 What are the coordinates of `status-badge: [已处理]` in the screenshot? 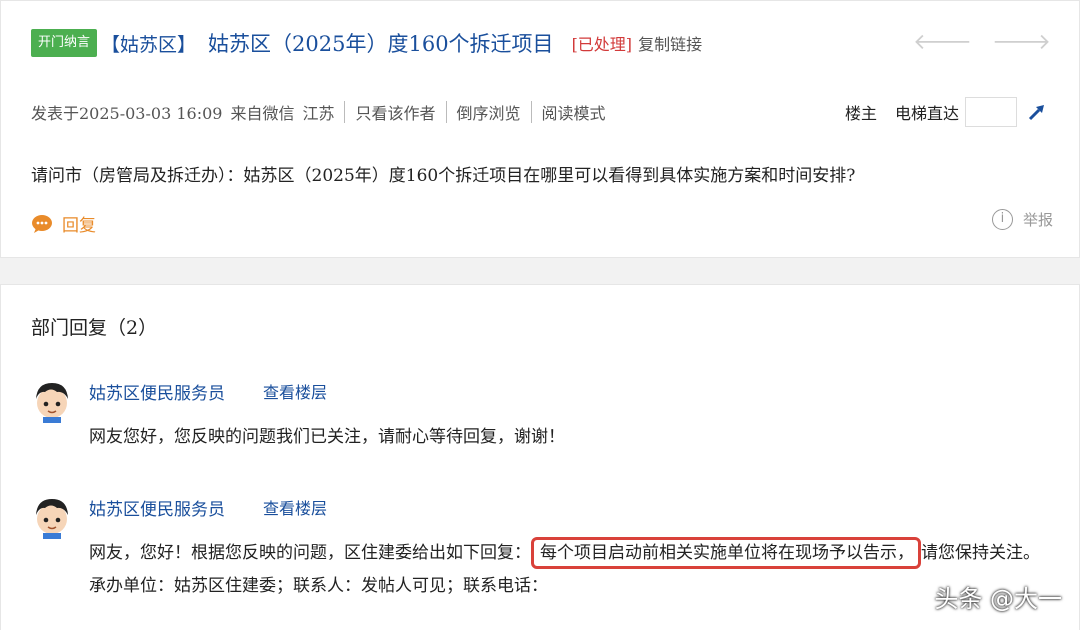 It's located at (602, 44).